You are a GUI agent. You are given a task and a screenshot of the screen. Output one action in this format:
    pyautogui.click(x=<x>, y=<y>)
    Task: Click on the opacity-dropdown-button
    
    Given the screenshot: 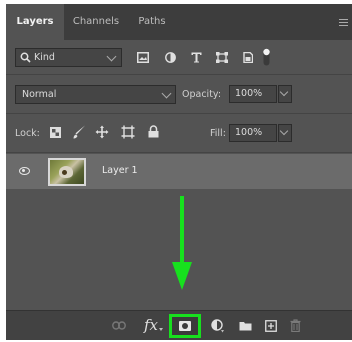 What is the action you would take?
    pyautogui.click(x=285, y=94)
    